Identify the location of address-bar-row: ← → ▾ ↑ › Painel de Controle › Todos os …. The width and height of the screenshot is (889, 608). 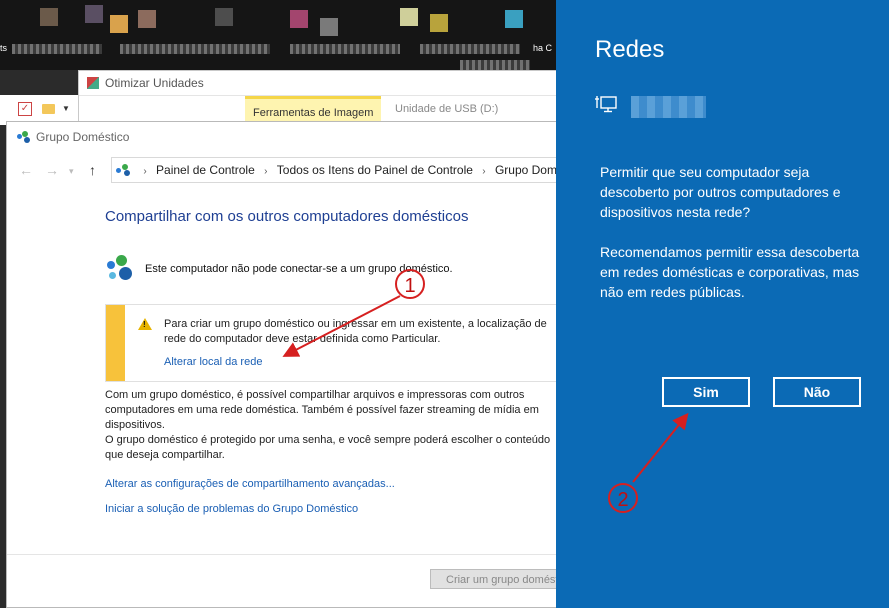
(281, 169).